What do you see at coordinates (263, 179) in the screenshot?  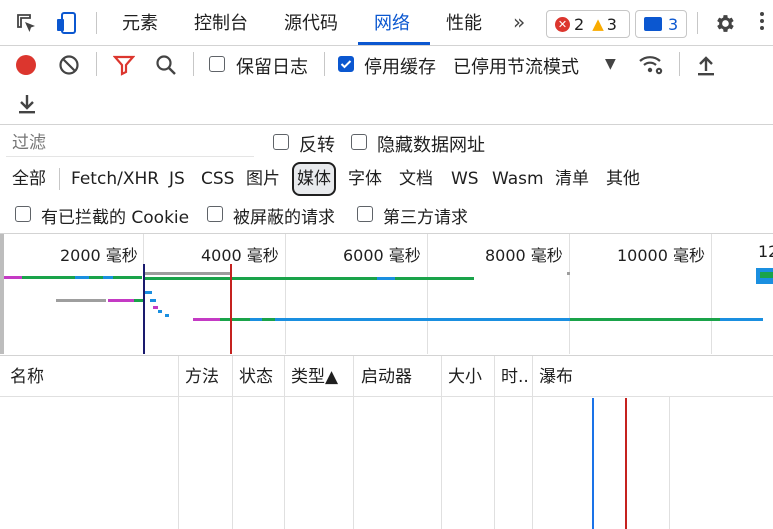 I see `type-filter-img: 图片` at bounding box center [263, 179].